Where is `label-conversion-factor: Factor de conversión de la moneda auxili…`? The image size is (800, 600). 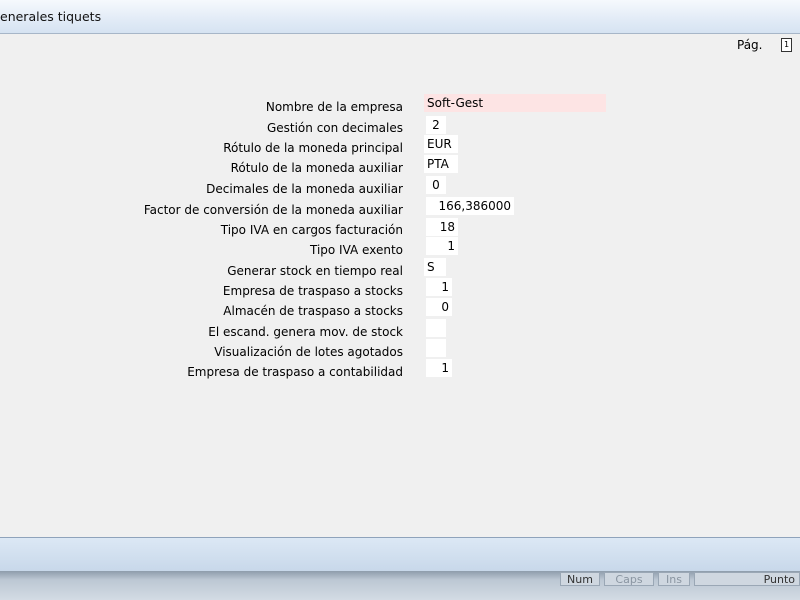 label-conversion-factor: Factor de conversión de la moneda auxili… is located at coordinates (273, 210).